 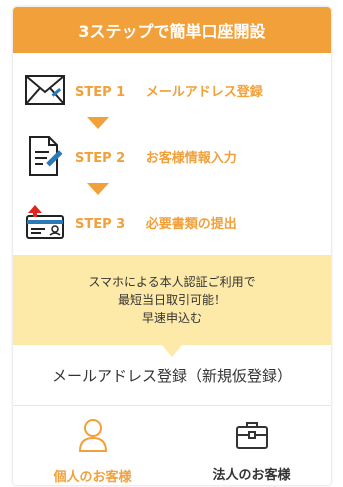 I want to click on step-2: STEP 2 お客様情報入力, so click(x=177, y=156).